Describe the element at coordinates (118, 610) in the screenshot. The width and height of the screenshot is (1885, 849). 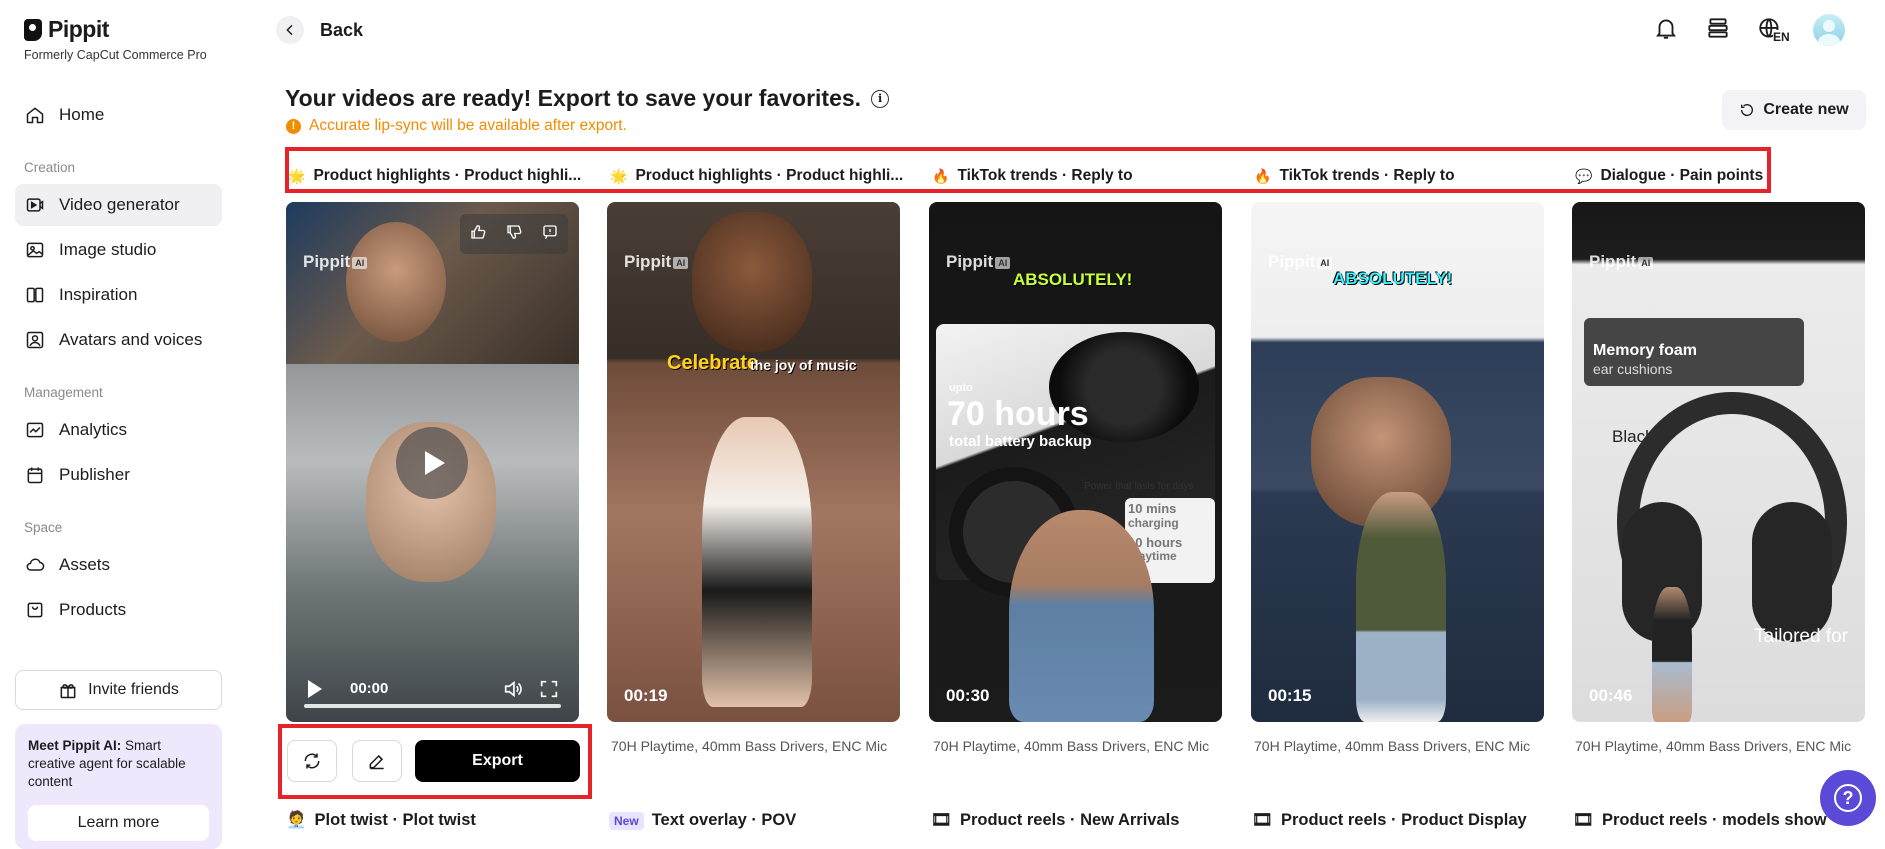
I see `sidebar-item-products: Products` at that location.